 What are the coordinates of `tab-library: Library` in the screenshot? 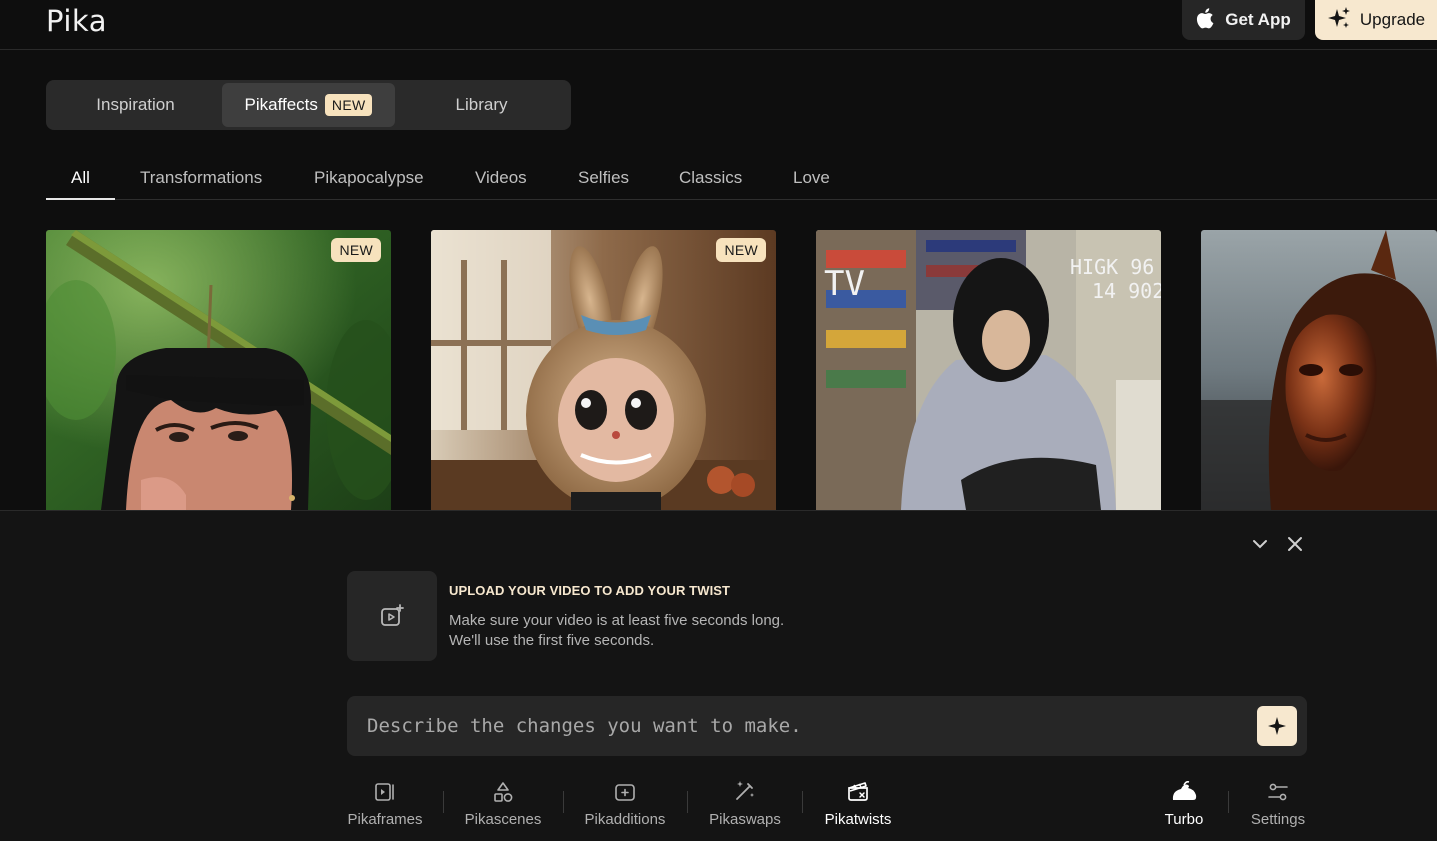 It's located at (481, 105).